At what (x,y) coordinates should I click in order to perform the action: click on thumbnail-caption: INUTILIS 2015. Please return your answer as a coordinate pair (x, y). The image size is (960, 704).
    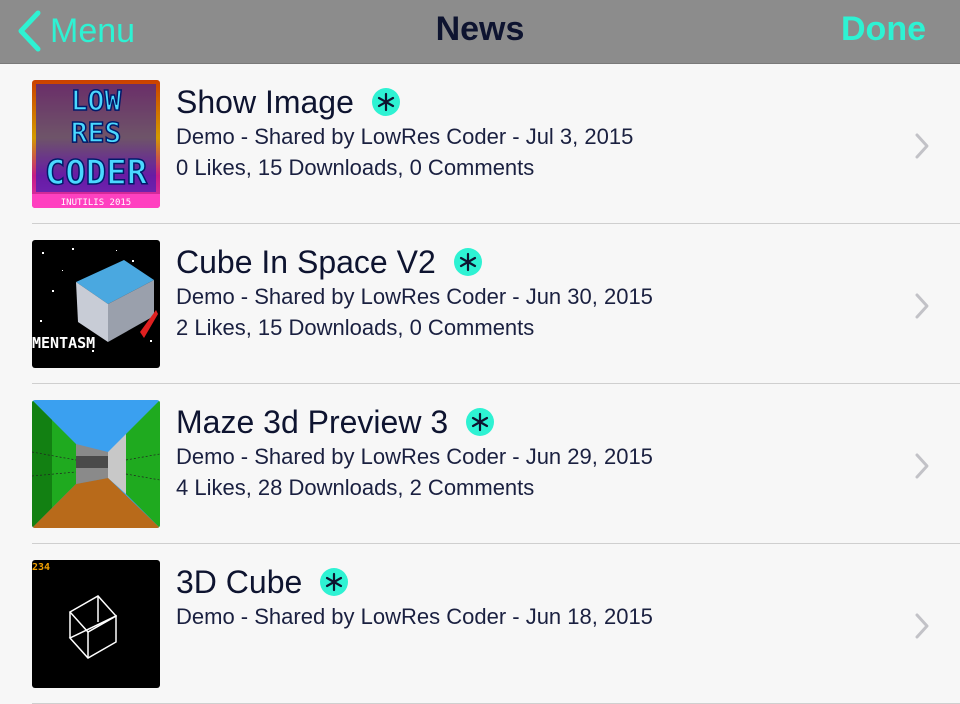
    Looking at the image, I should click on (96, 203).